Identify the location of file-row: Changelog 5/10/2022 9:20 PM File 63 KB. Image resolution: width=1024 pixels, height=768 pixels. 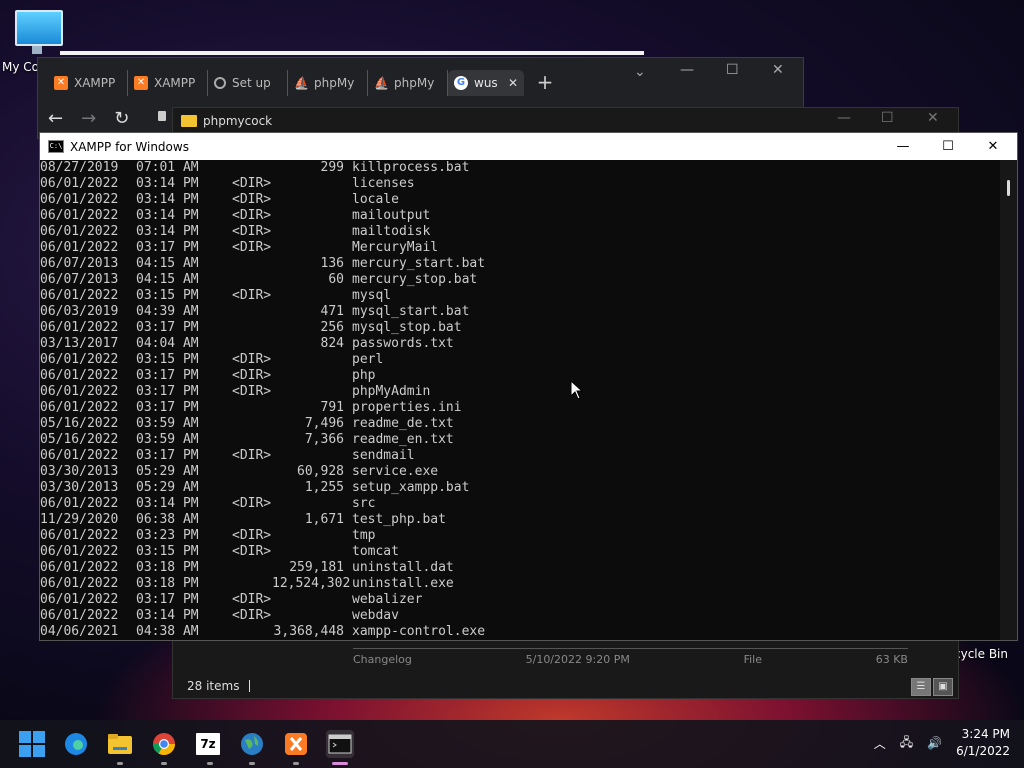
(630, 657).